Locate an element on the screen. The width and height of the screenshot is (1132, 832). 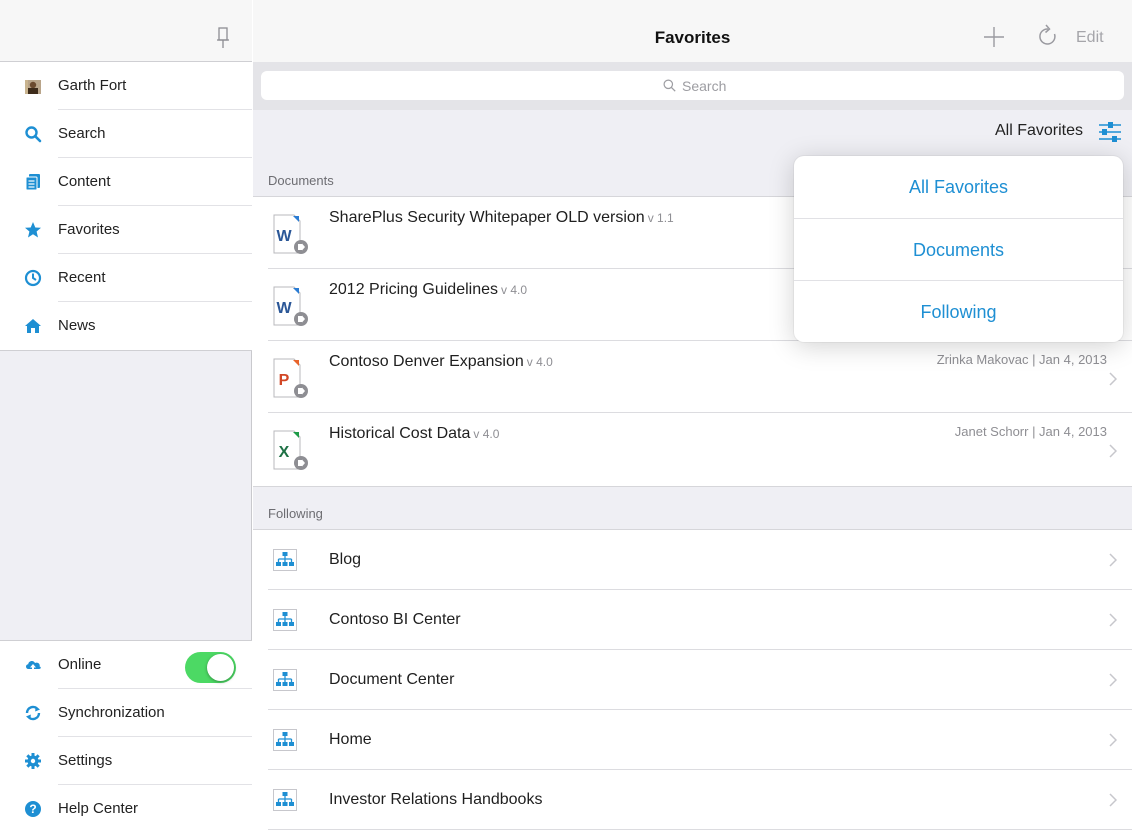
filter-sliders-icon is located at coordinates (1110, 132).